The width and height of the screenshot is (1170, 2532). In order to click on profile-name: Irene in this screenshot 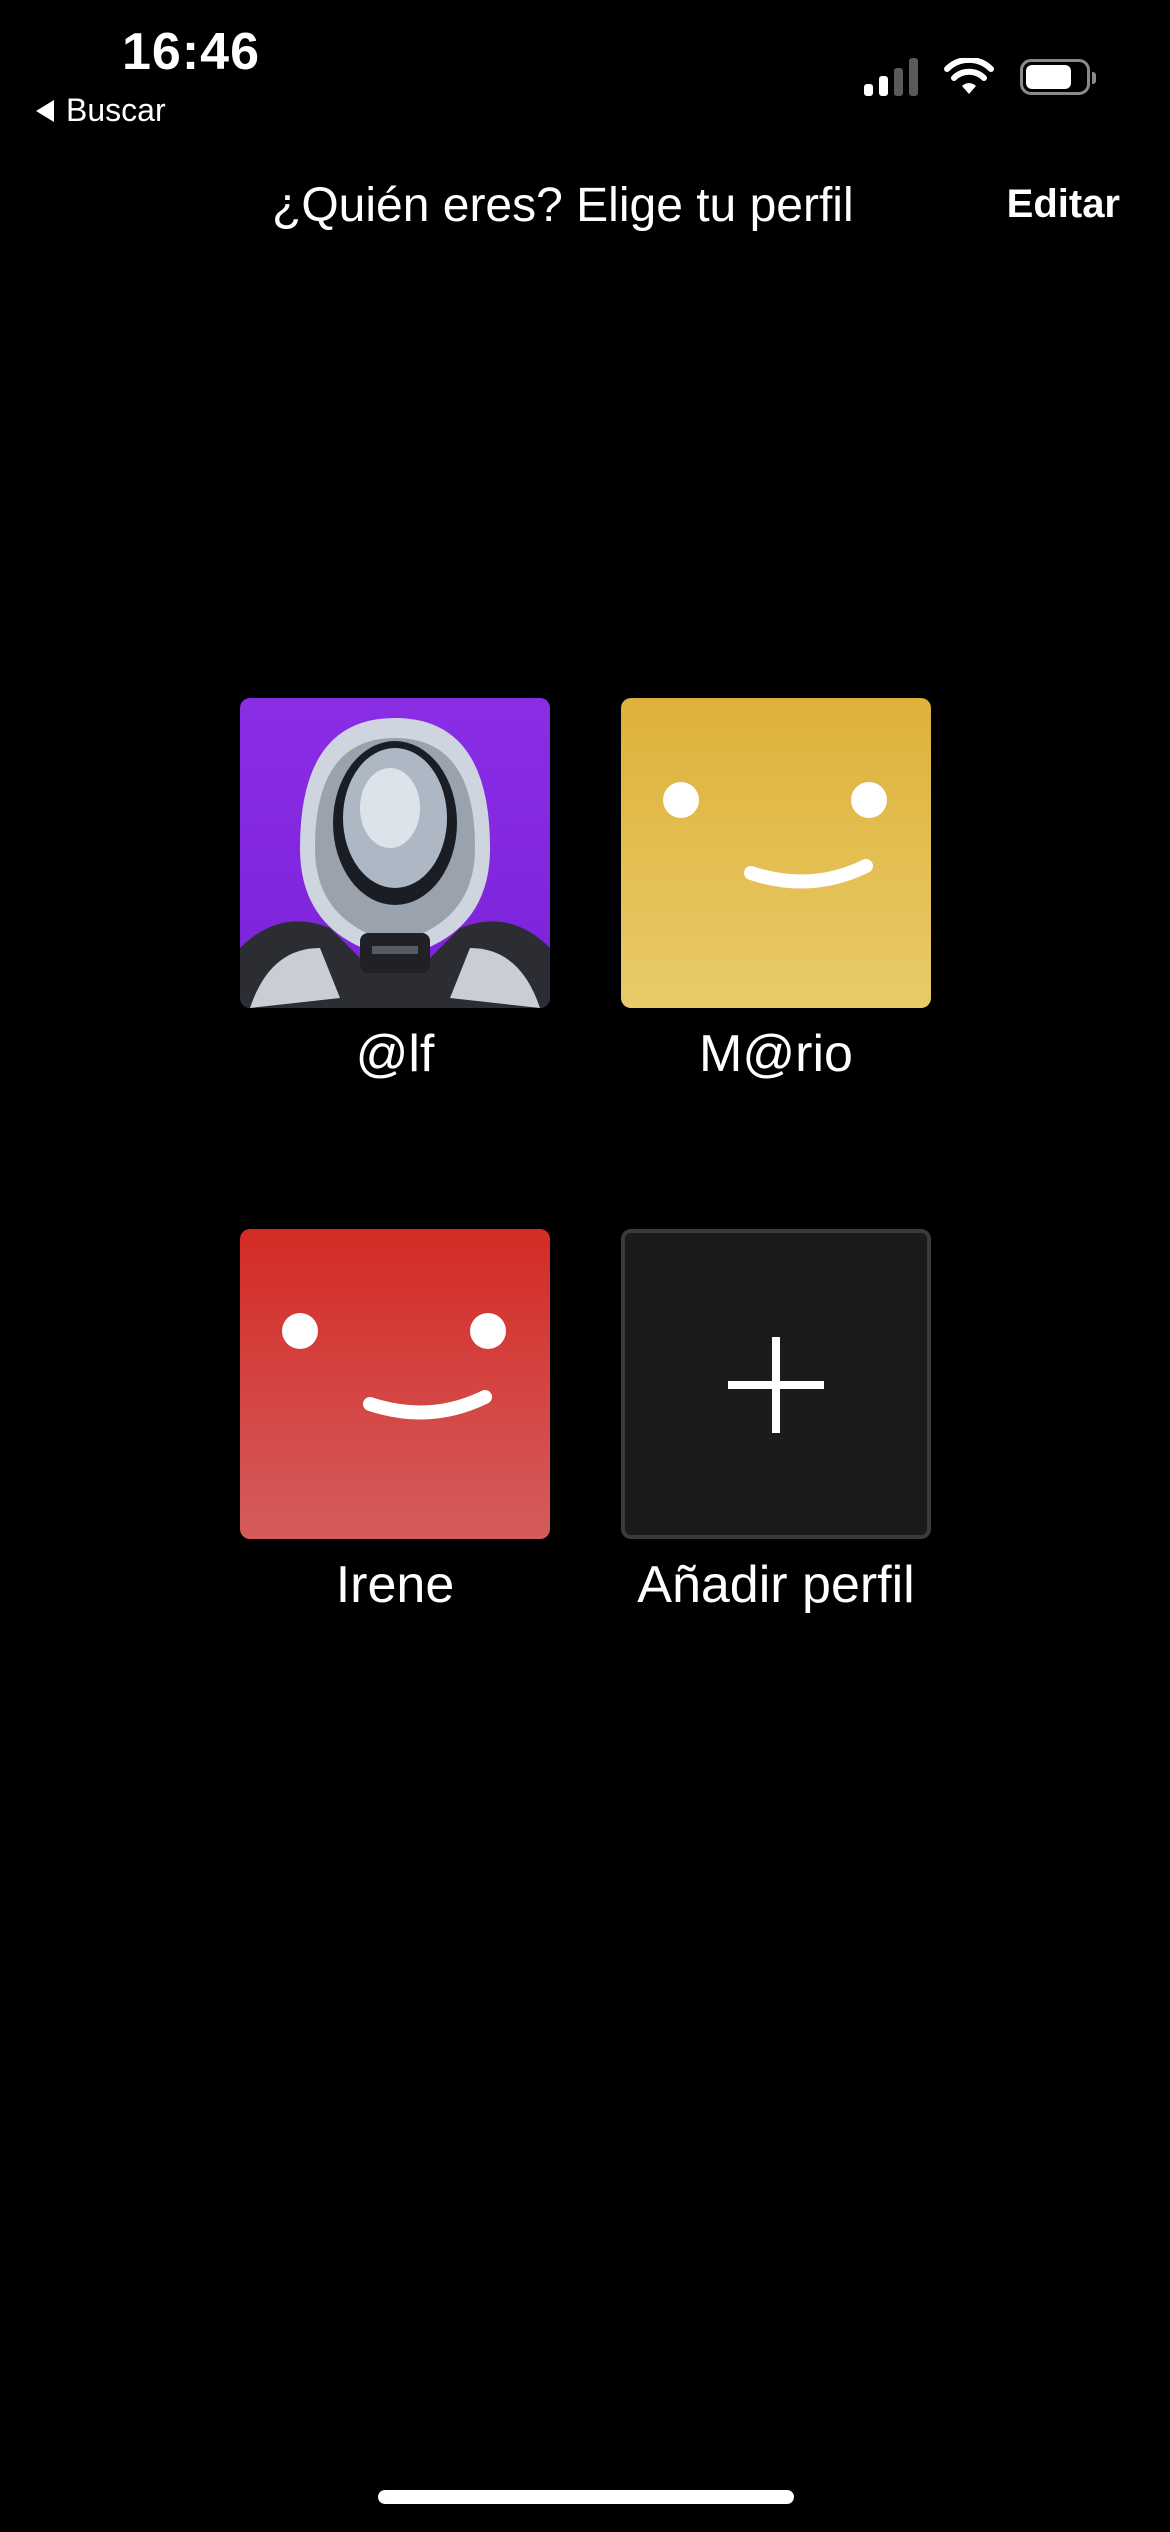, I will do `click(395, 1585)`.